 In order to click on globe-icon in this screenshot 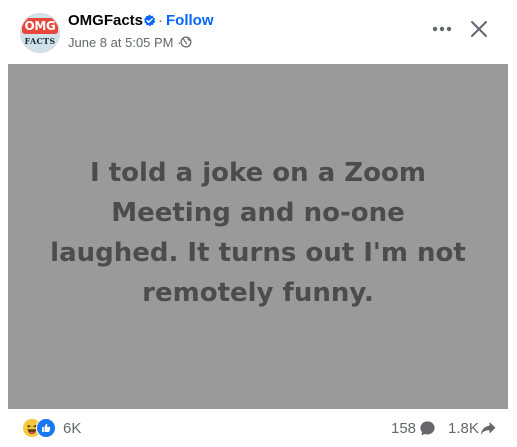, I will do `click(186, 42)`.